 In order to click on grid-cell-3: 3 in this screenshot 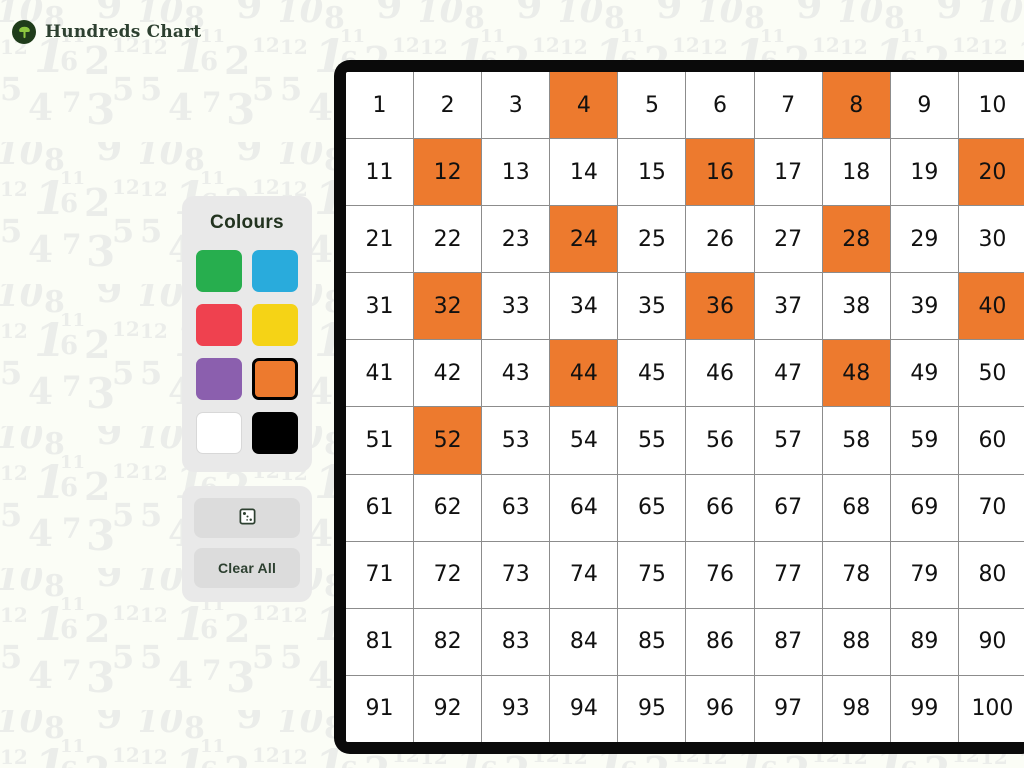, I will do `click(516, 105)`.